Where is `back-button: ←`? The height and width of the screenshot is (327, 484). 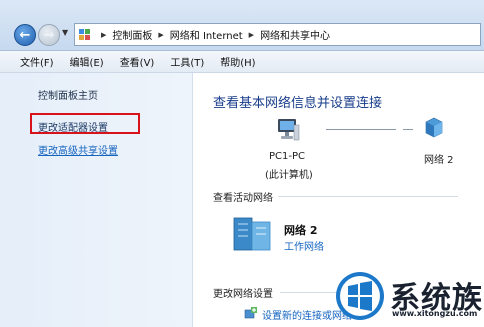
back-button: ← is located at coordinates (25, 35).